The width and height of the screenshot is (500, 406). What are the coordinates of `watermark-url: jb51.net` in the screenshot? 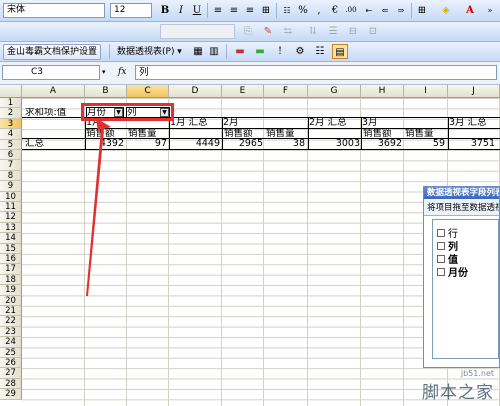 It's located at (477, 373).